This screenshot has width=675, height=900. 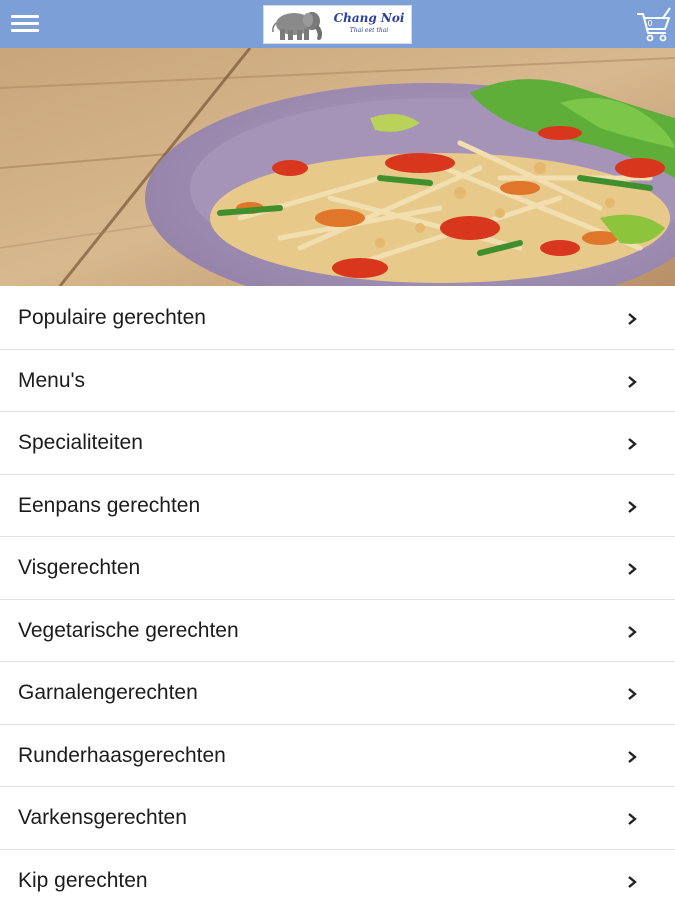 What do you see at coordinates (102, 817) in the screenshot?
I see `category-label: Varkensgerechten` at bounding box center [102, 817].